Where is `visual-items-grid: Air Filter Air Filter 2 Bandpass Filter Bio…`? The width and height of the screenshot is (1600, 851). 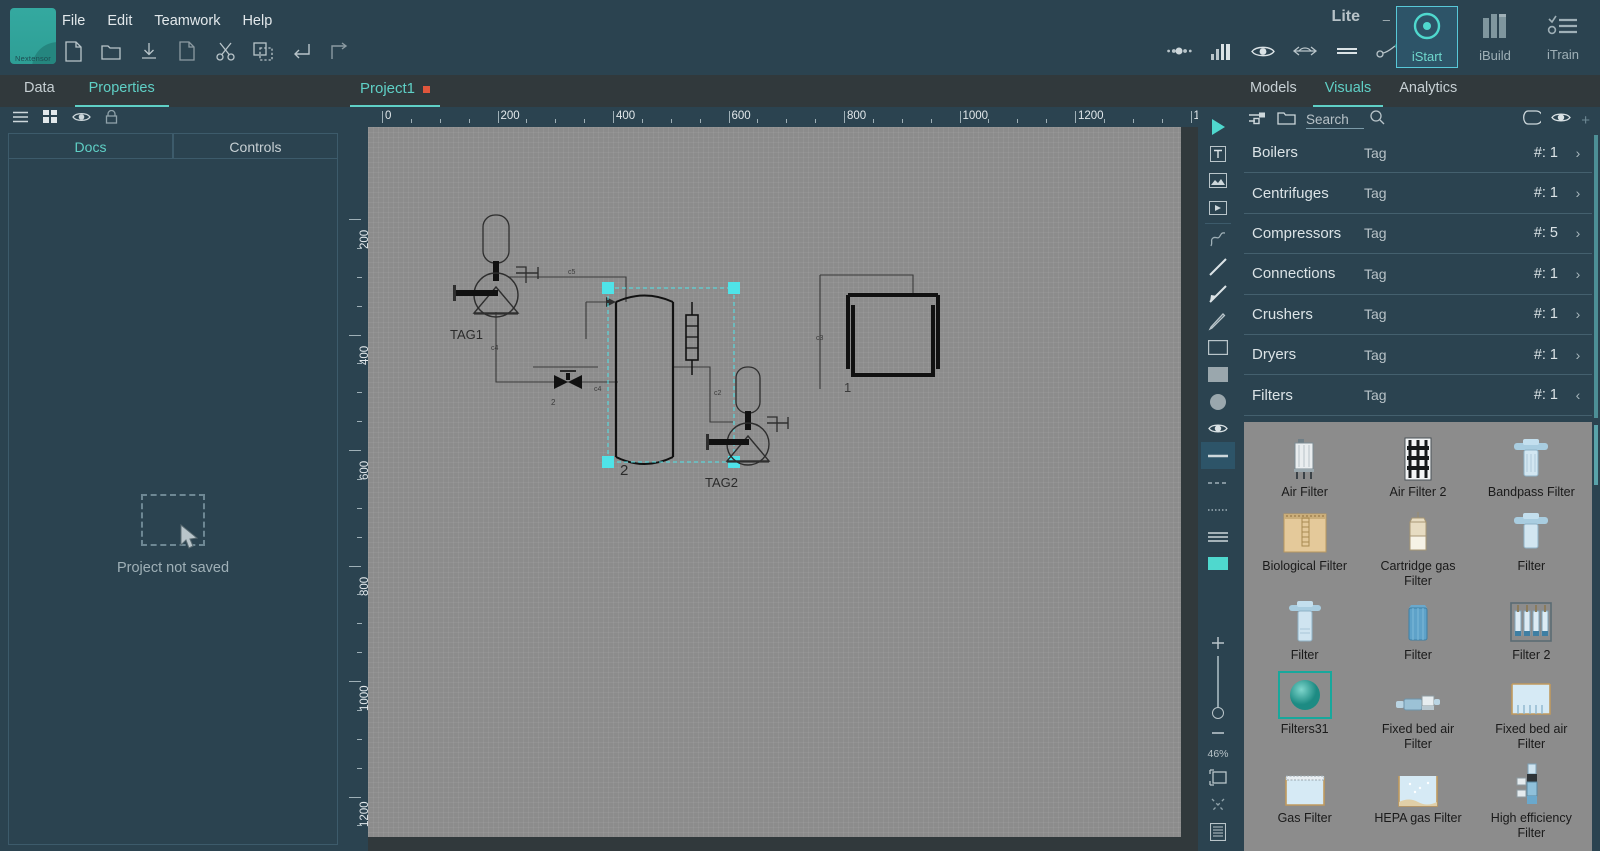
visual-items-grid: Air Filter Air Filter 2 Bandpass Filter Bio… is located at coordinates (1418, 636).